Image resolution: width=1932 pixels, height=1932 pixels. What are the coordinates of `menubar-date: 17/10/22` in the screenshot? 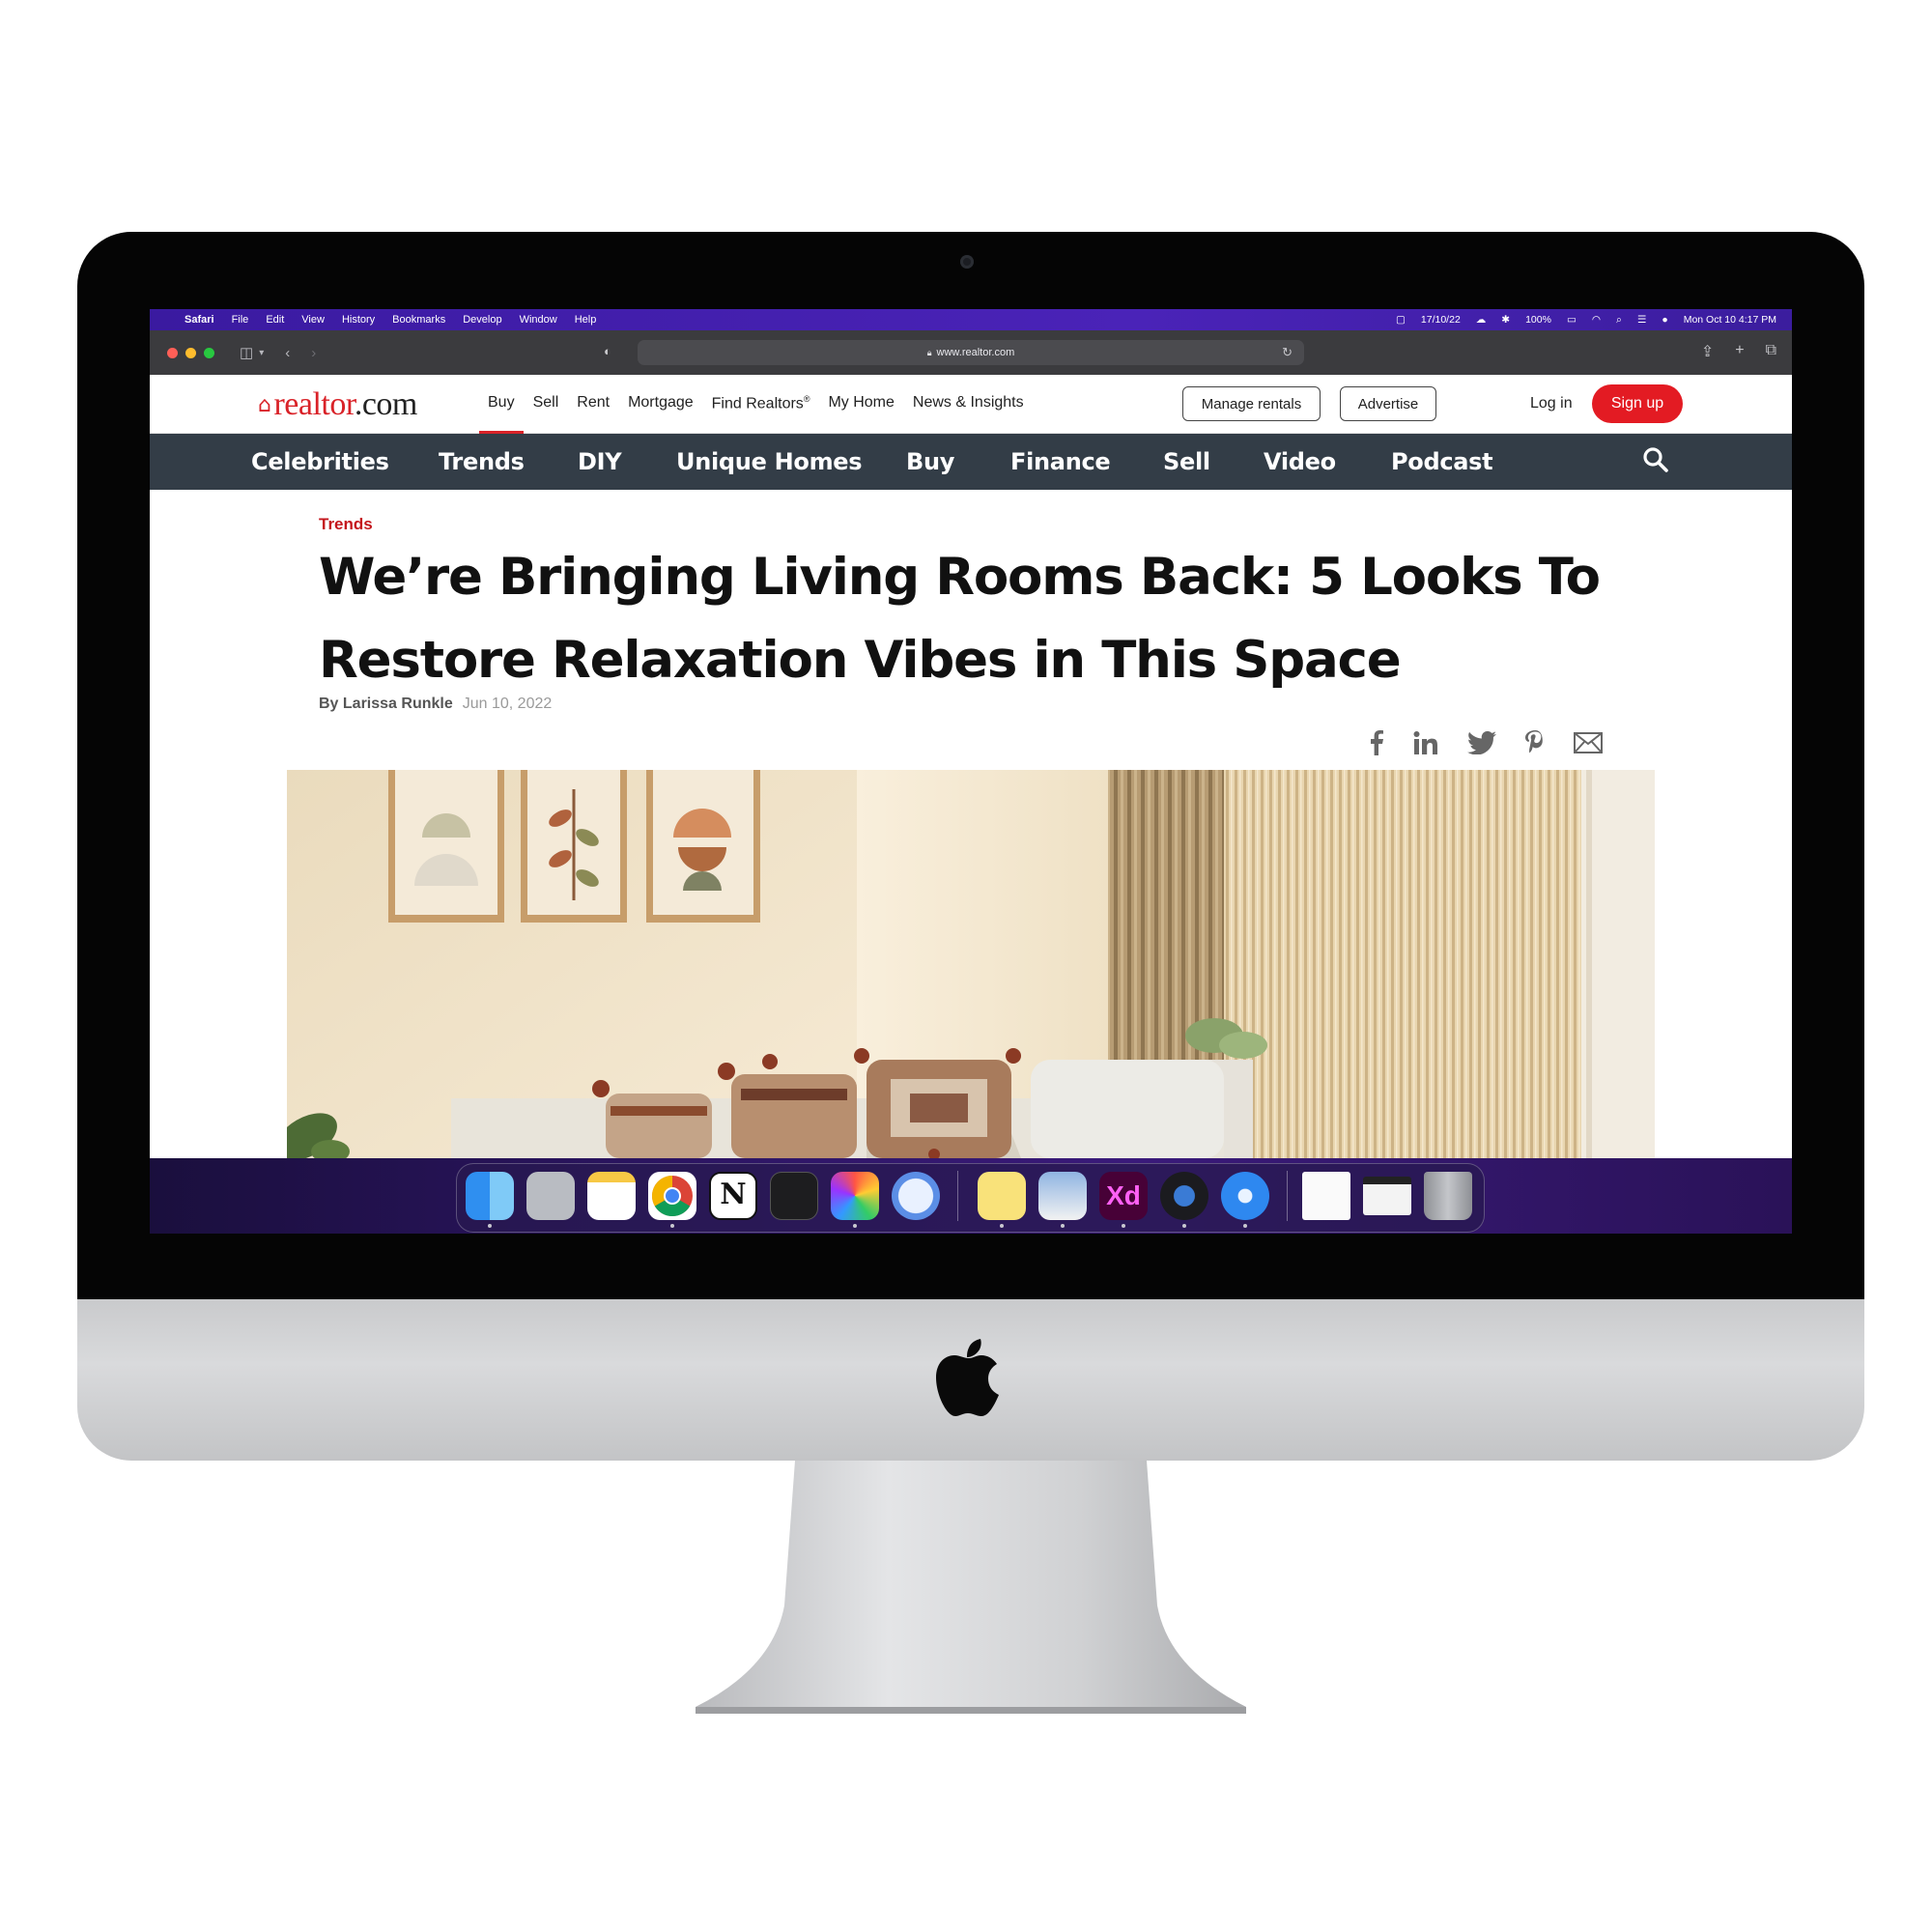 It's located at (1440, 320).